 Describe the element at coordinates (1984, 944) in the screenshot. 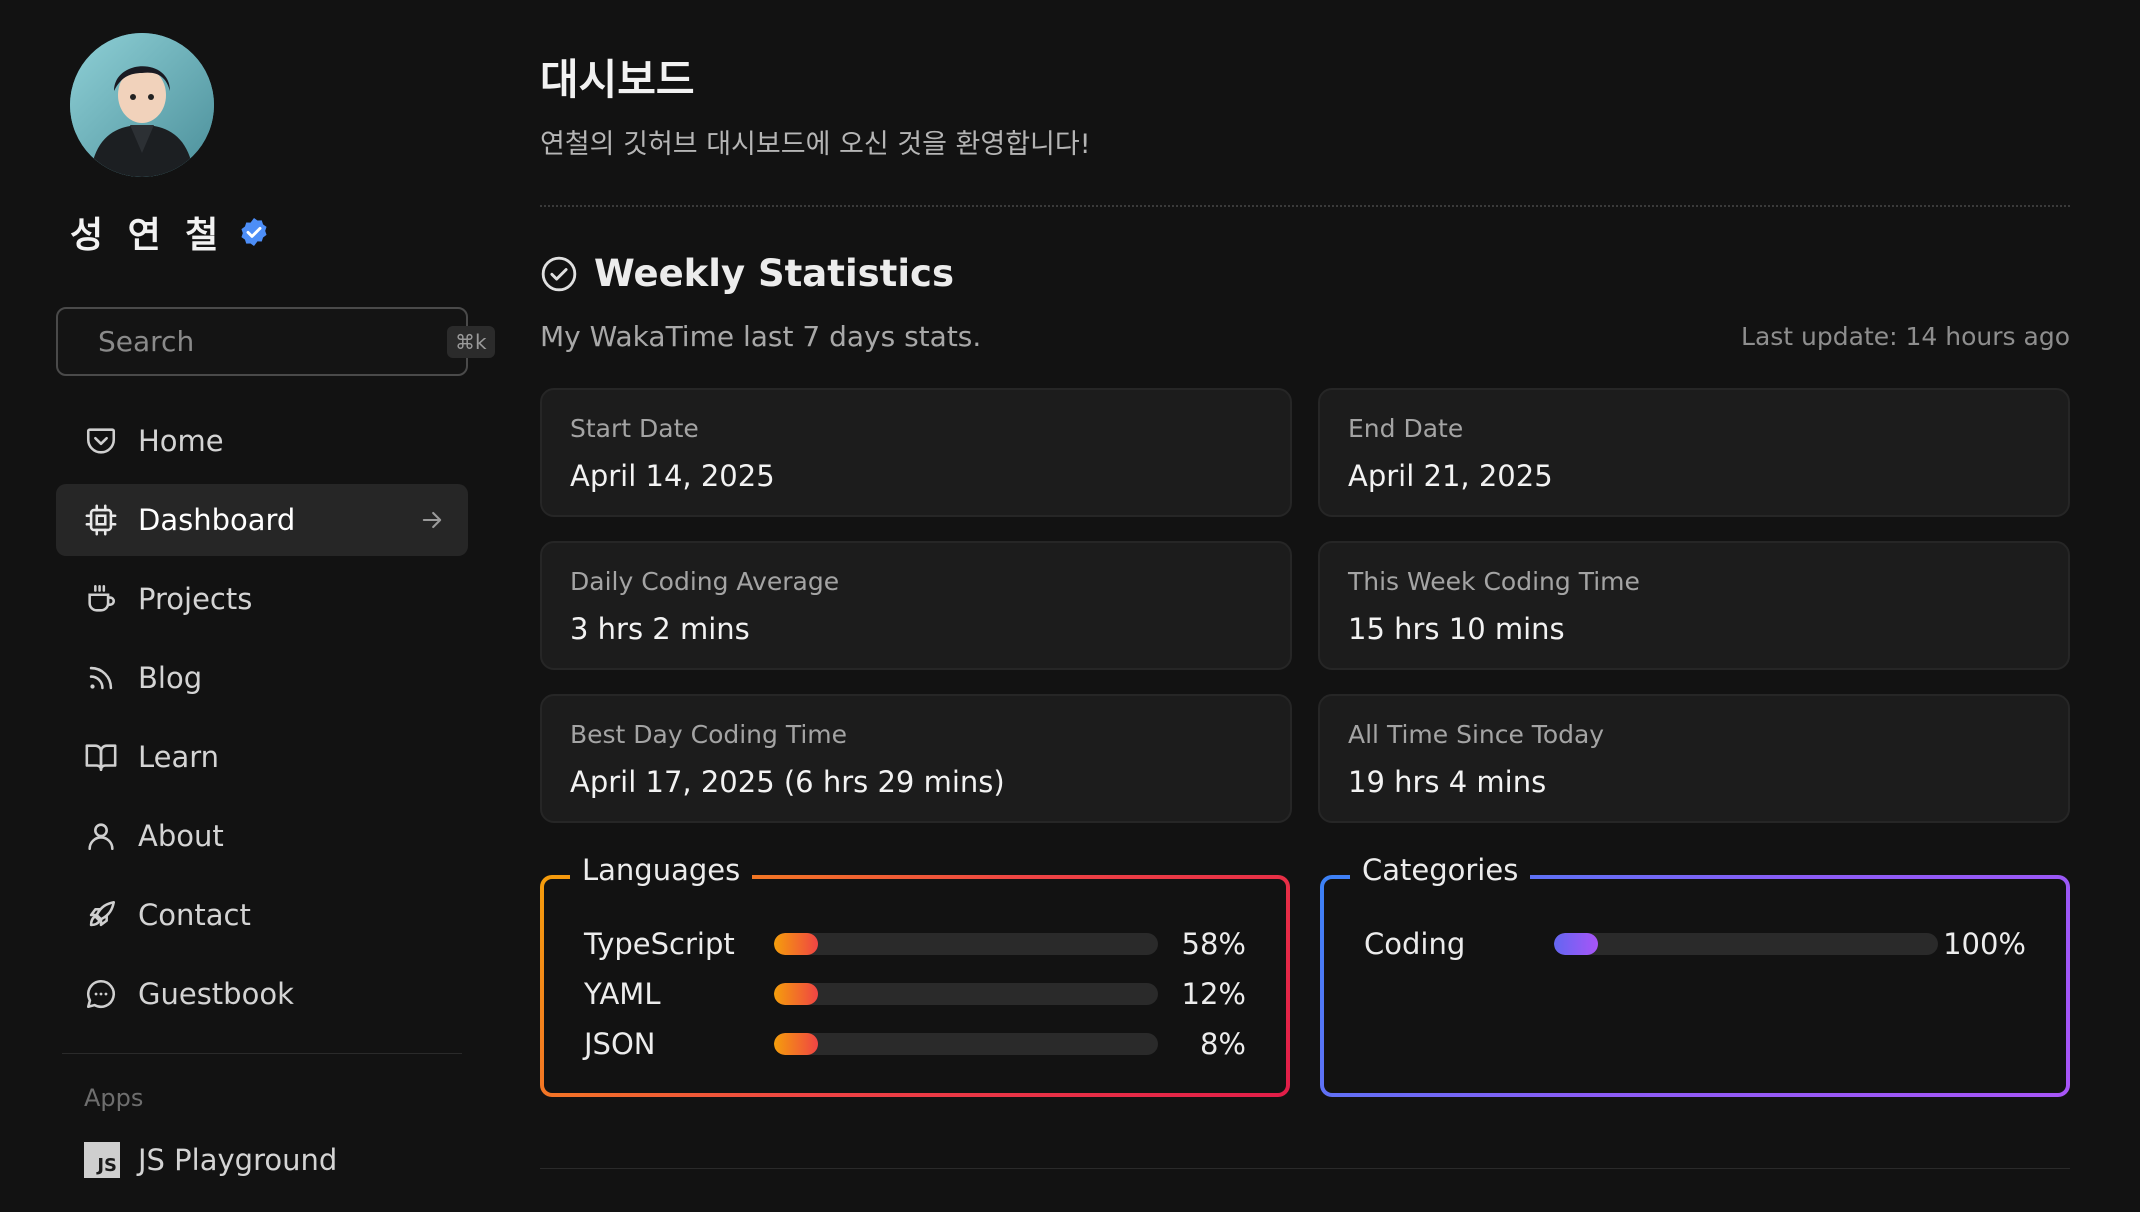

I see `category-percent: 100%` at that location.